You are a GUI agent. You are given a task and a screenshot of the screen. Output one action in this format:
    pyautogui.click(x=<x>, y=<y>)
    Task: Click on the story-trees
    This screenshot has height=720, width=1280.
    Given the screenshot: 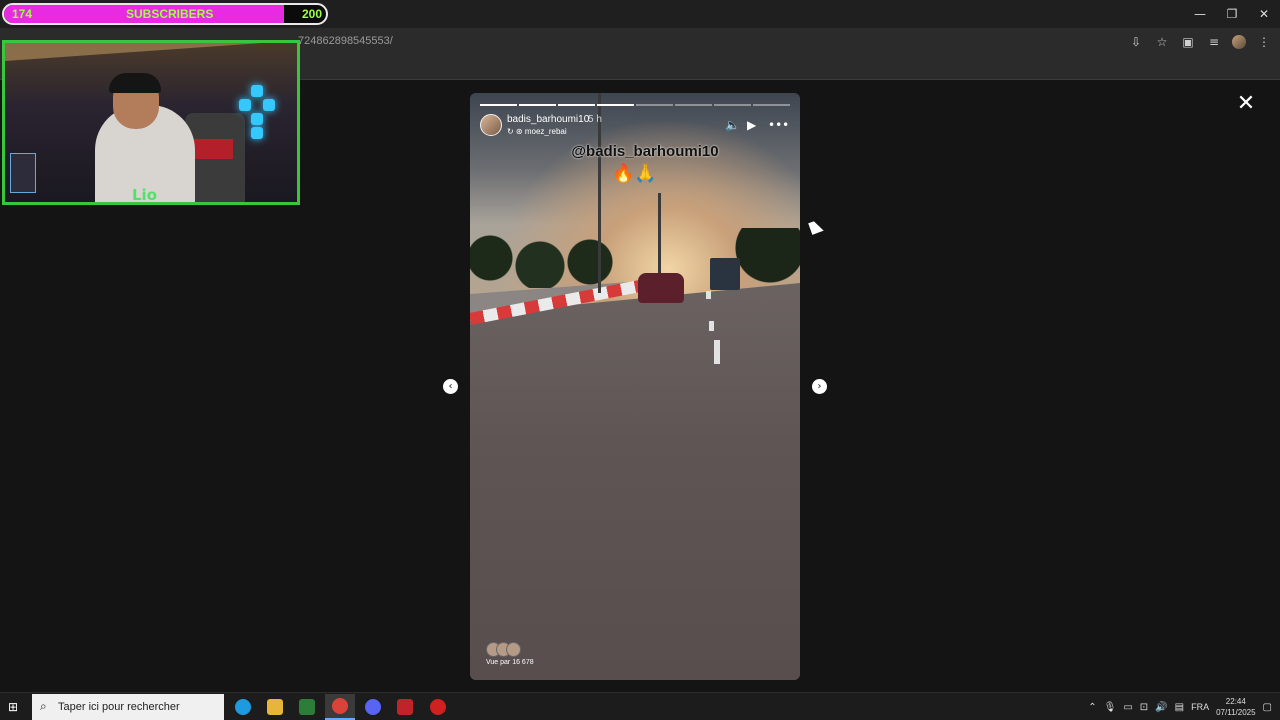 What is the action you would take?
    pyautogui.click(x=635, y=258)
    